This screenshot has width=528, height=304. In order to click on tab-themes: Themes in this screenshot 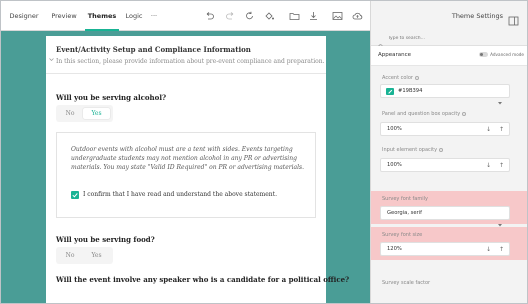, I will do `click(102, 16)`.